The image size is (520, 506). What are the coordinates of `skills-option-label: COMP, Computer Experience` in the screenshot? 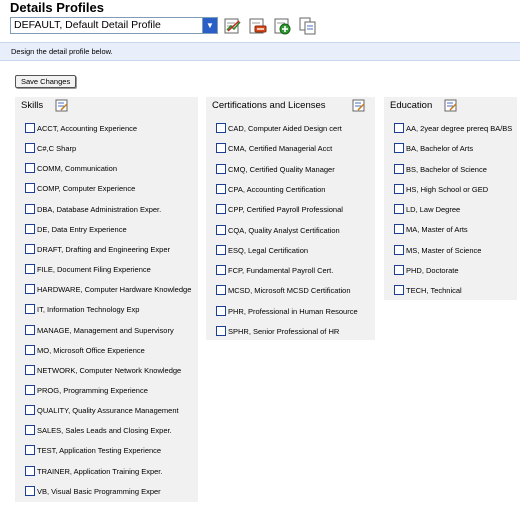 It's located at (86, 189).